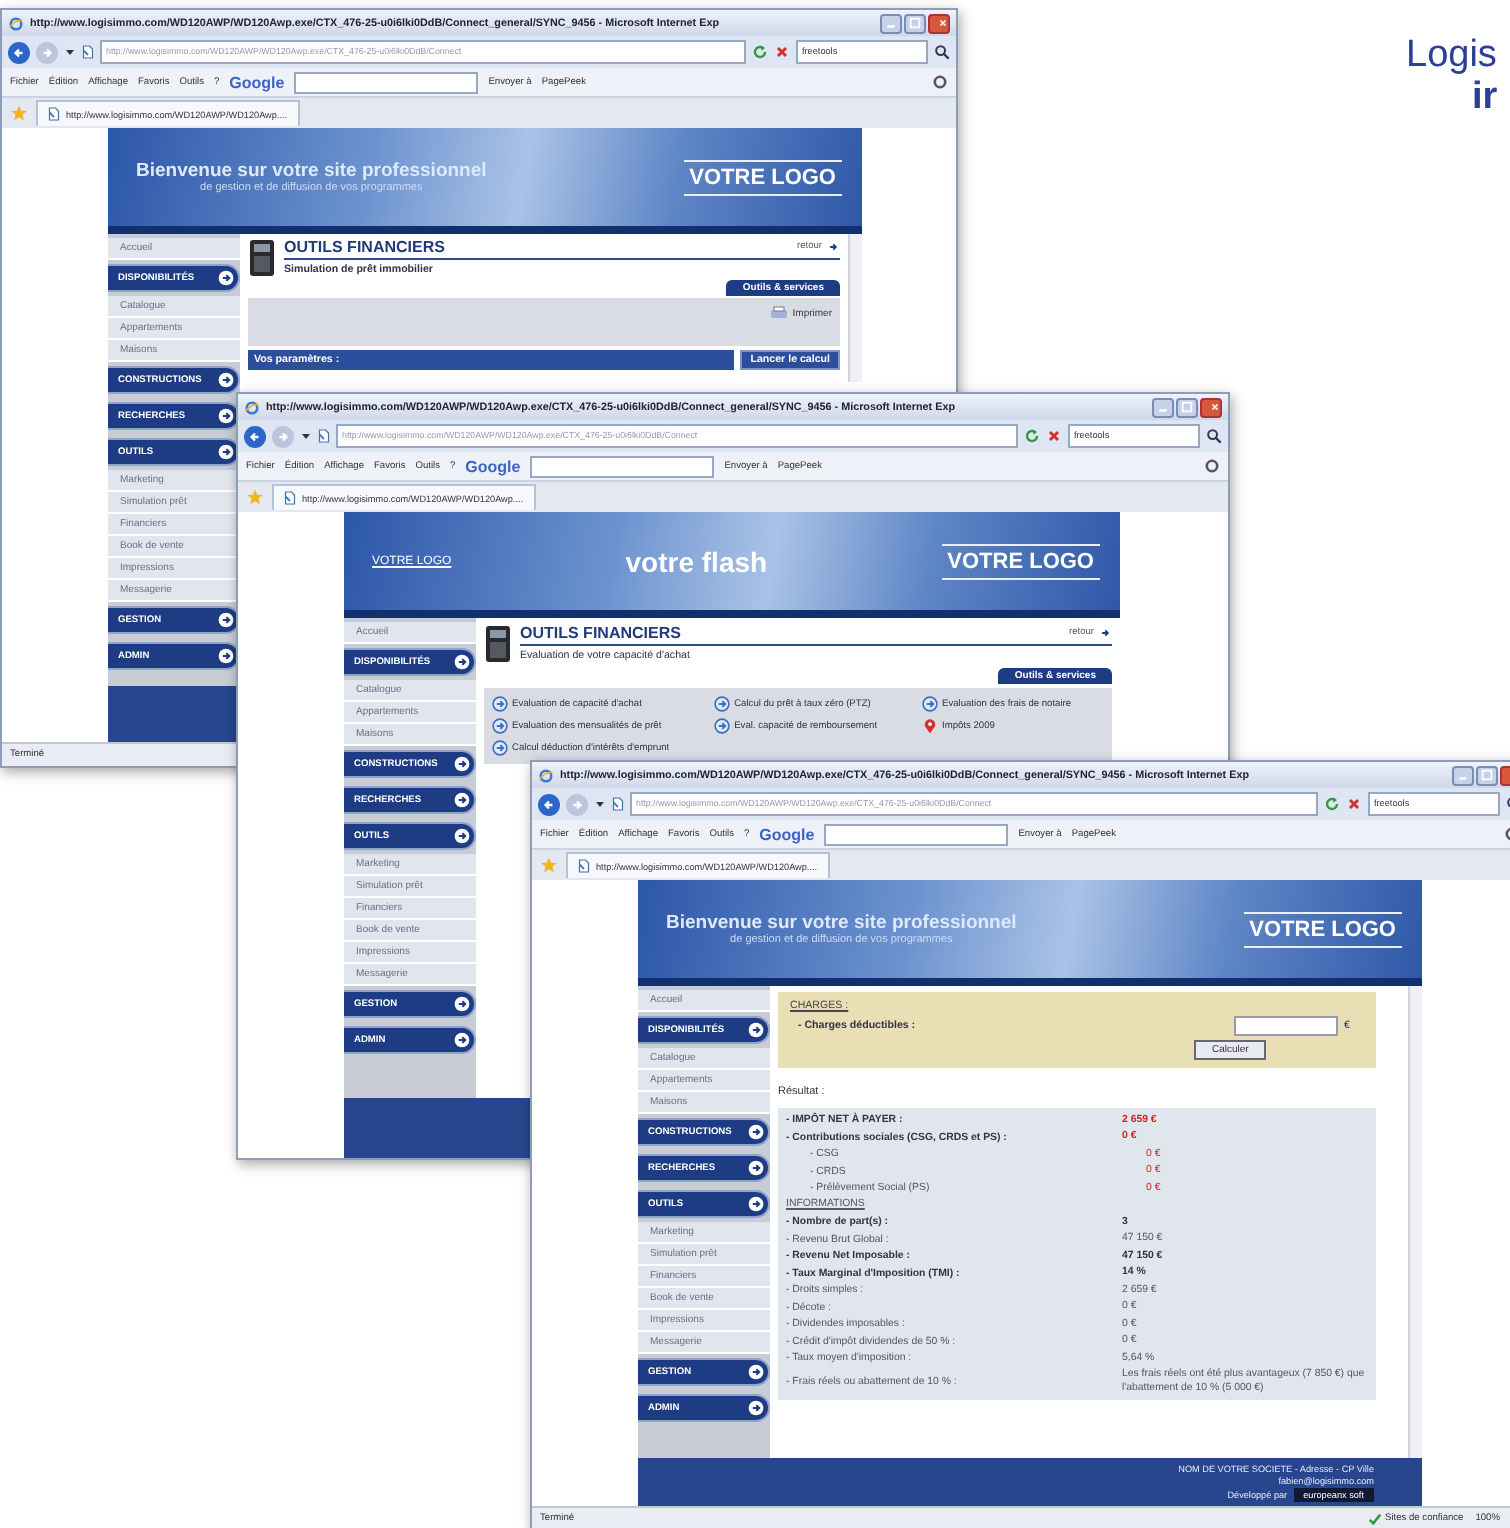 Image resolution: width=1510 pixels, height=1528 pixels. Describe the element at coordinates (1452, 55) in the screenshot. I see `headline-text: Logis` at that location.